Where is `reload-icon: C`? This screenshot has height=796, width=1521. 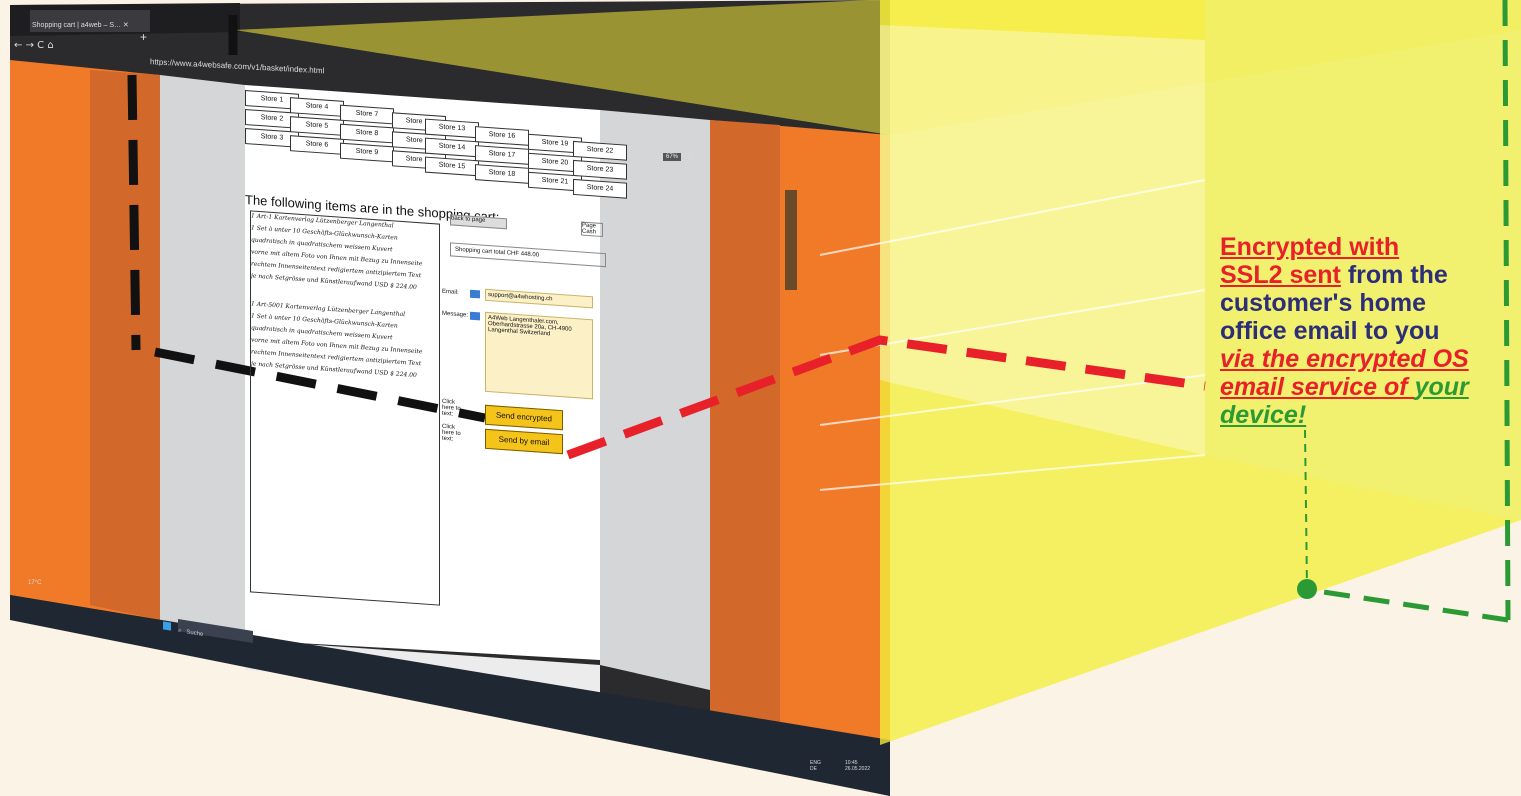 reload-icon: C is located at coordinates (40, 45).